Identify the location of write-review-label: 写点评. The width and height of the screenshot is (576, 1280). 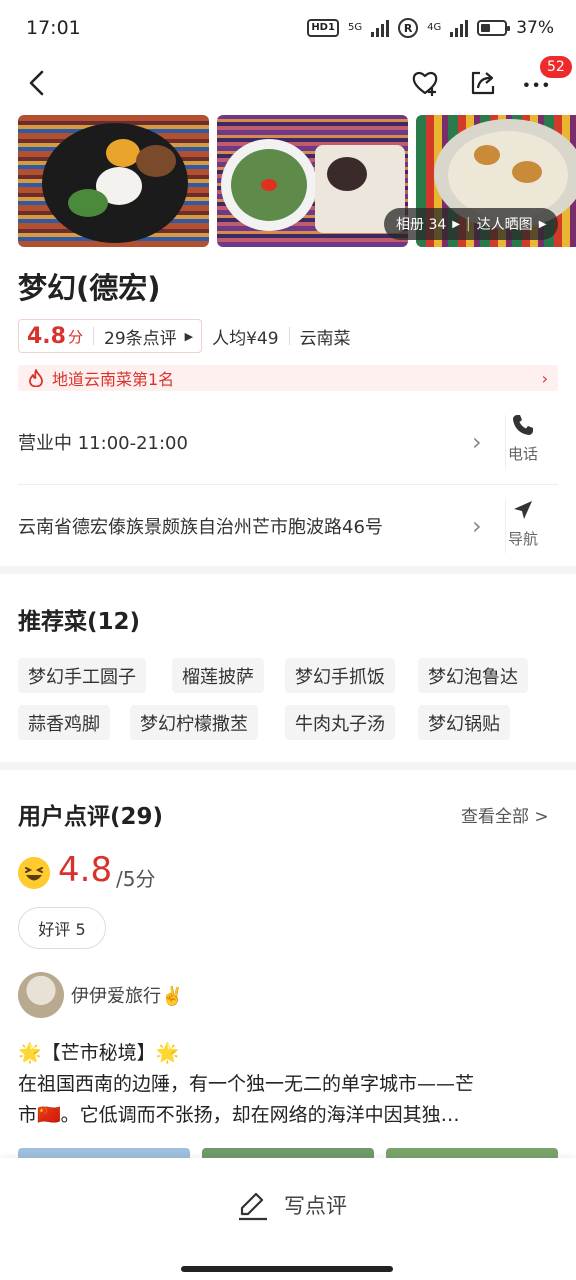
(315, 1206).